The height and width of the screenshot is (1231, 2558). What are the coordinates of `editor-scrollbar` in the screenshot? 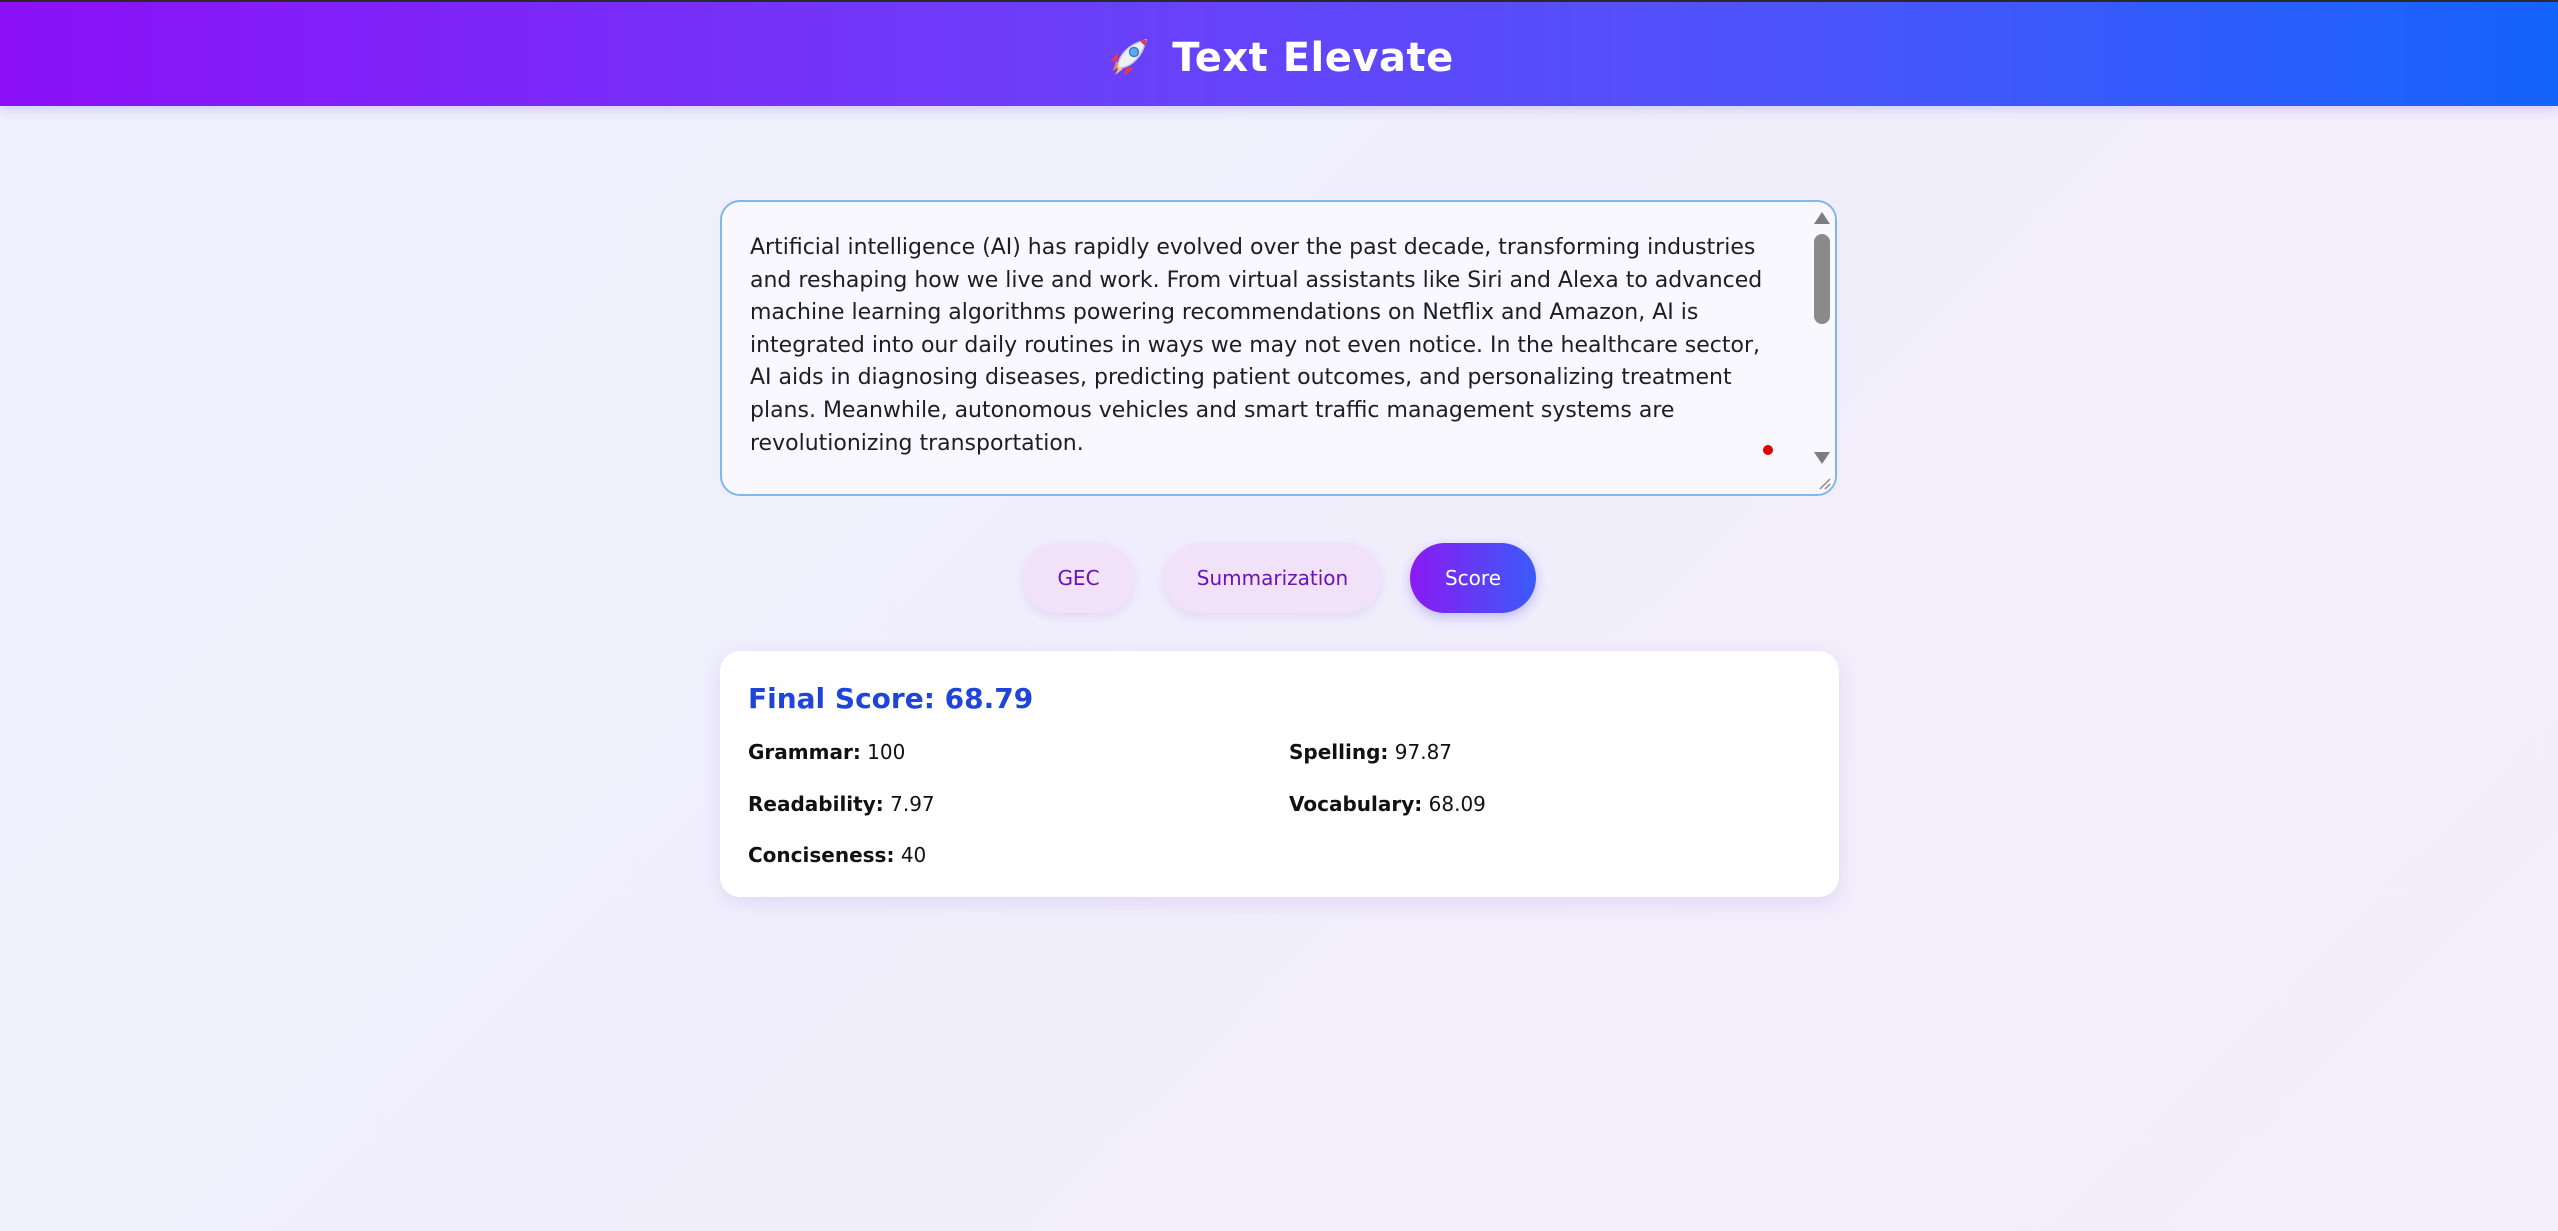 It's located at (1822, 348).